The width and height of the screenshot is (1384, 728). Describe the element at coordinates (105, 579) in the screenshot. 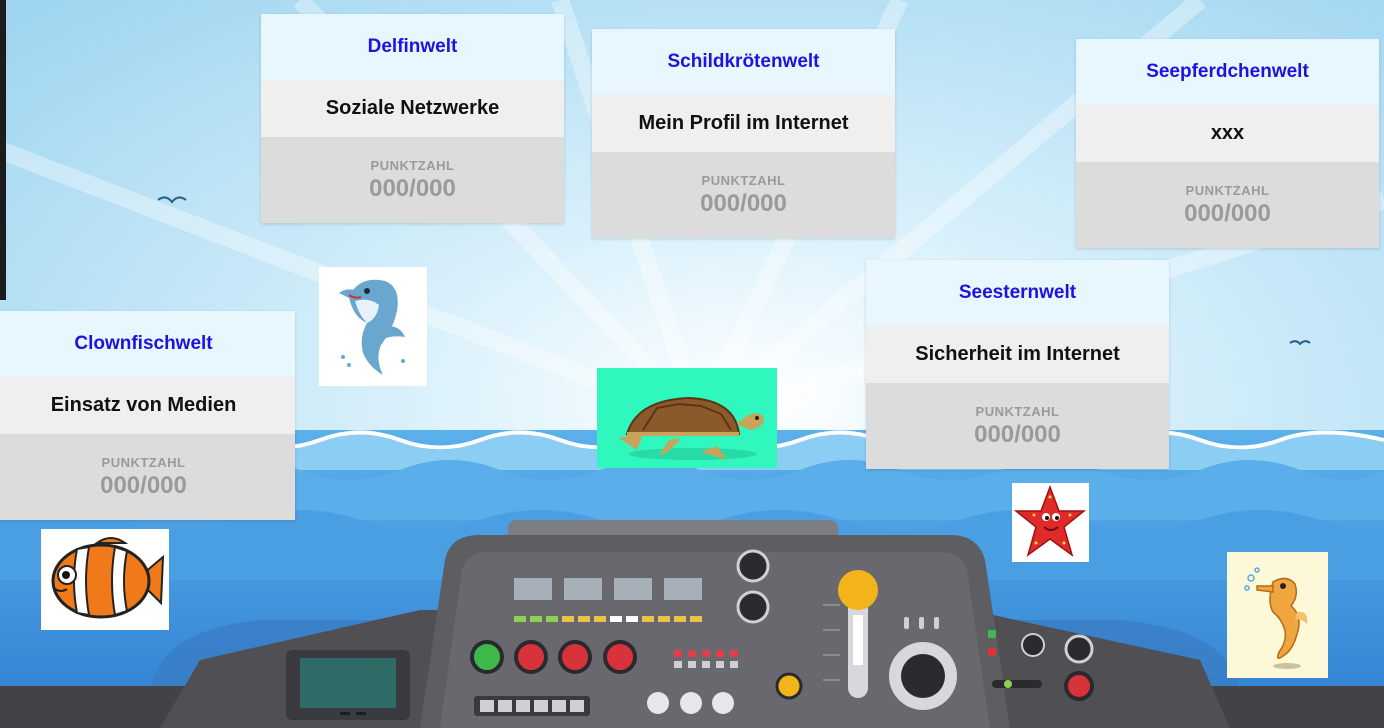

I see `clownfish-icon` at that location.